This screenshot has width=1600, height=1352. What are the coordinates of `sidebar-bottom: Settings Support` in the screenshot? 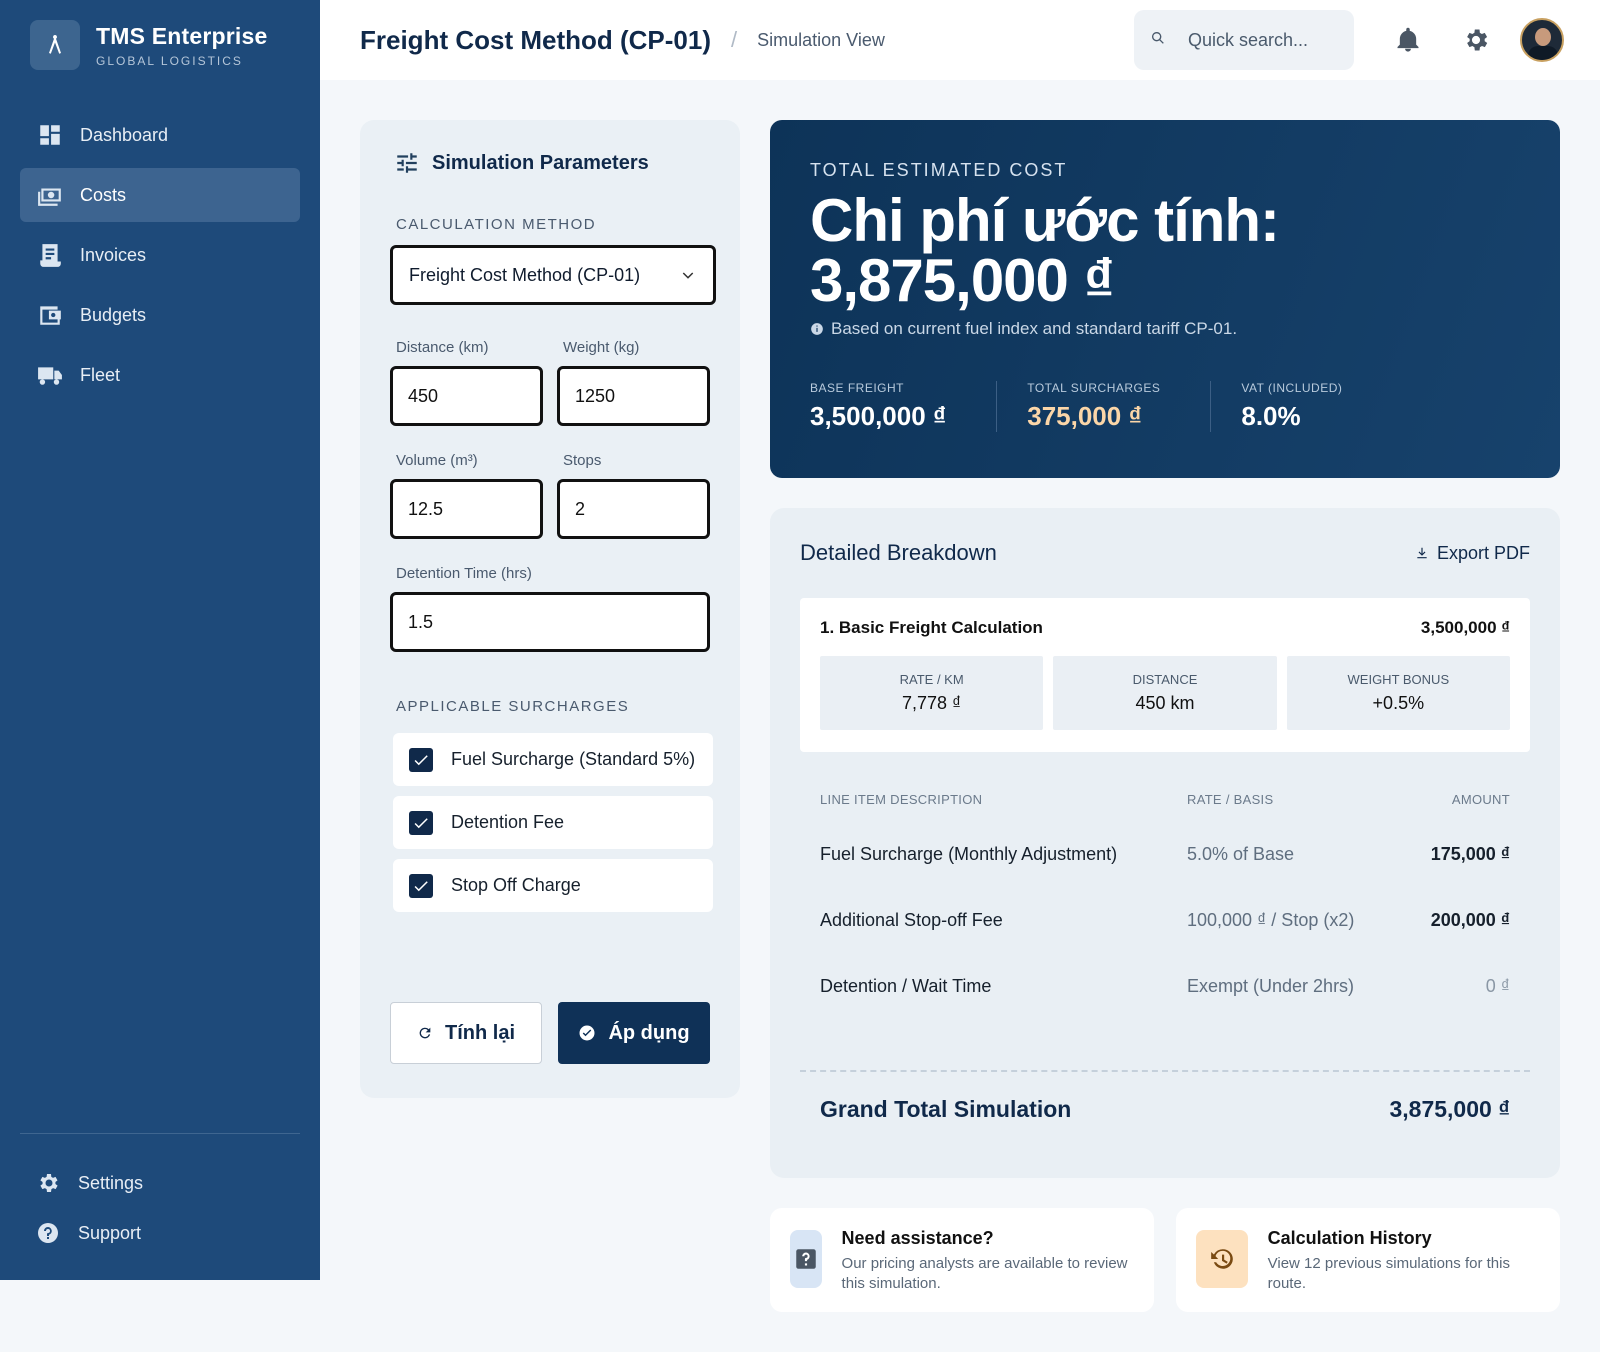 It's located at (160, 1210).